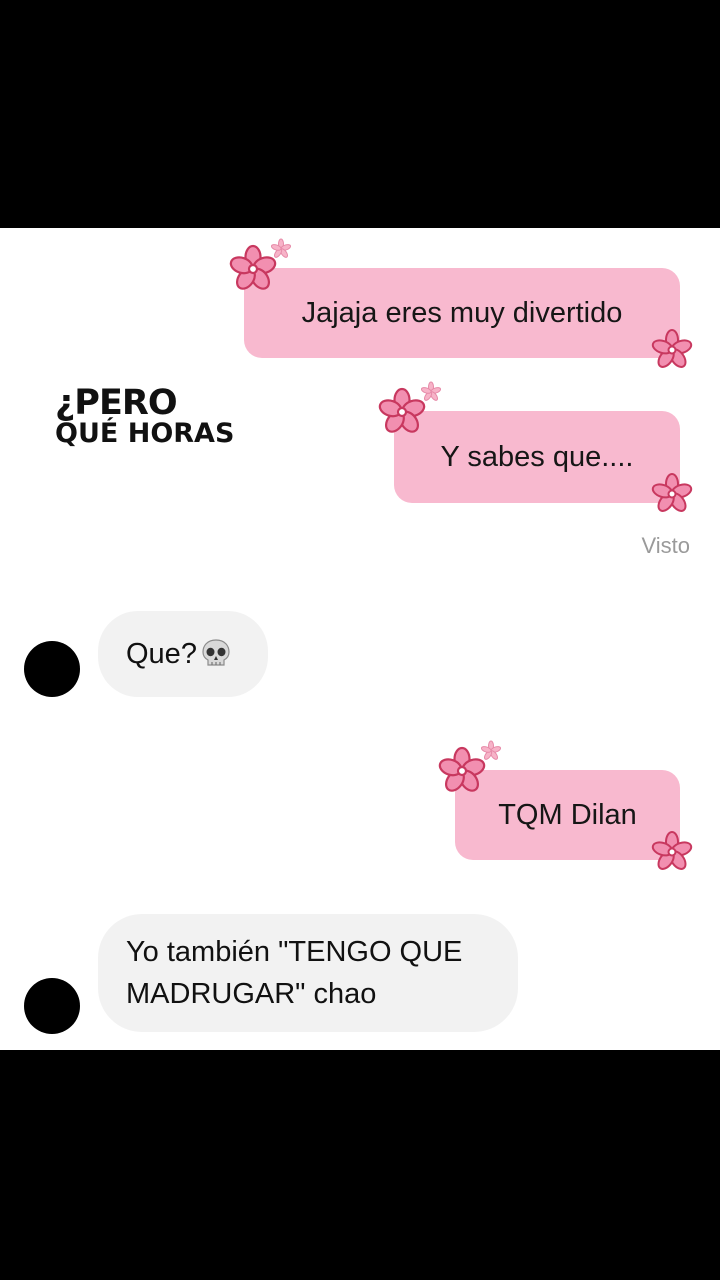 This screenshot has width=720, height=1280. Describe the element at coordinates (665, 545) in the screenshot. I see `seen-status: Visto` at that location.